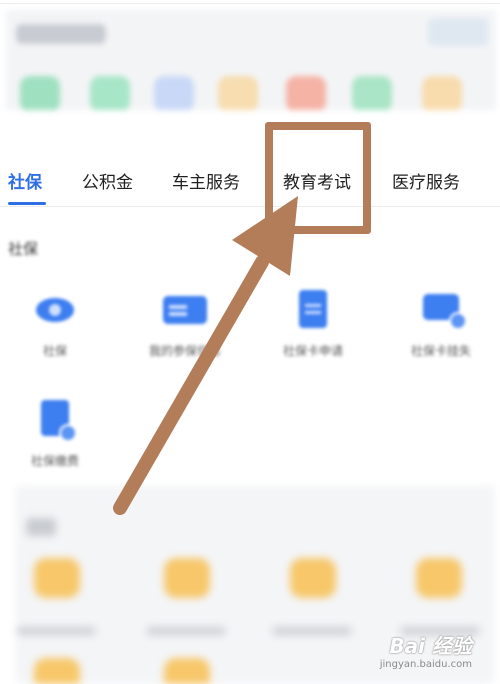 This screenshot has height=684, width=500. I want to click on annotation-highlight-box, so click(318, 178).